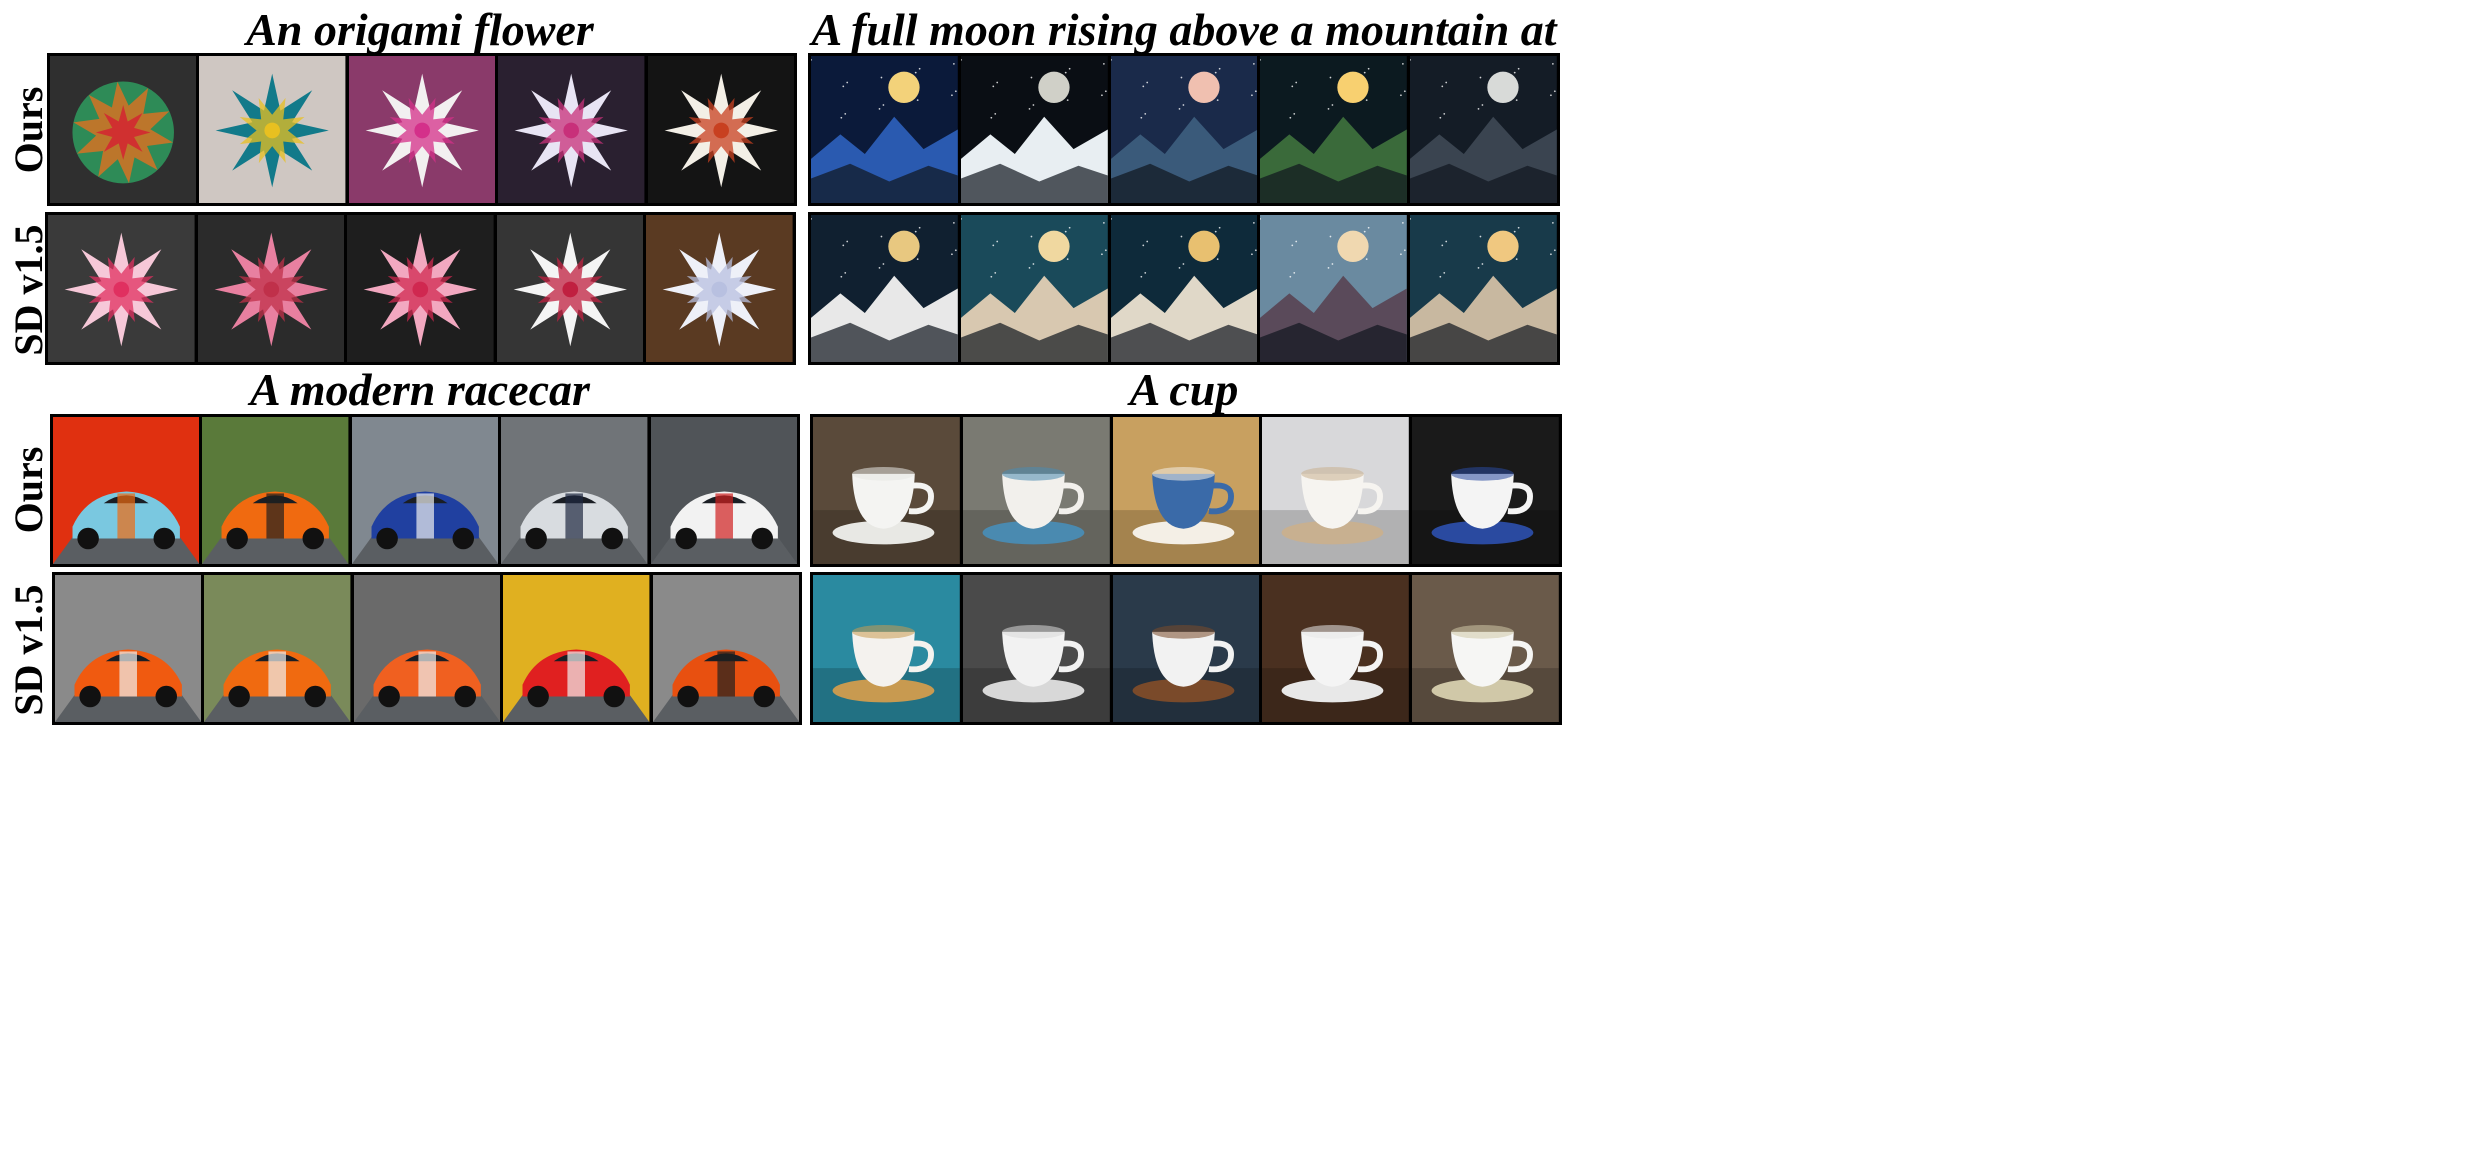 The width and height of the screenshot is (2483, 1158). I want to click on panel-title-racecar: A modern racecar, so click(420, 389).